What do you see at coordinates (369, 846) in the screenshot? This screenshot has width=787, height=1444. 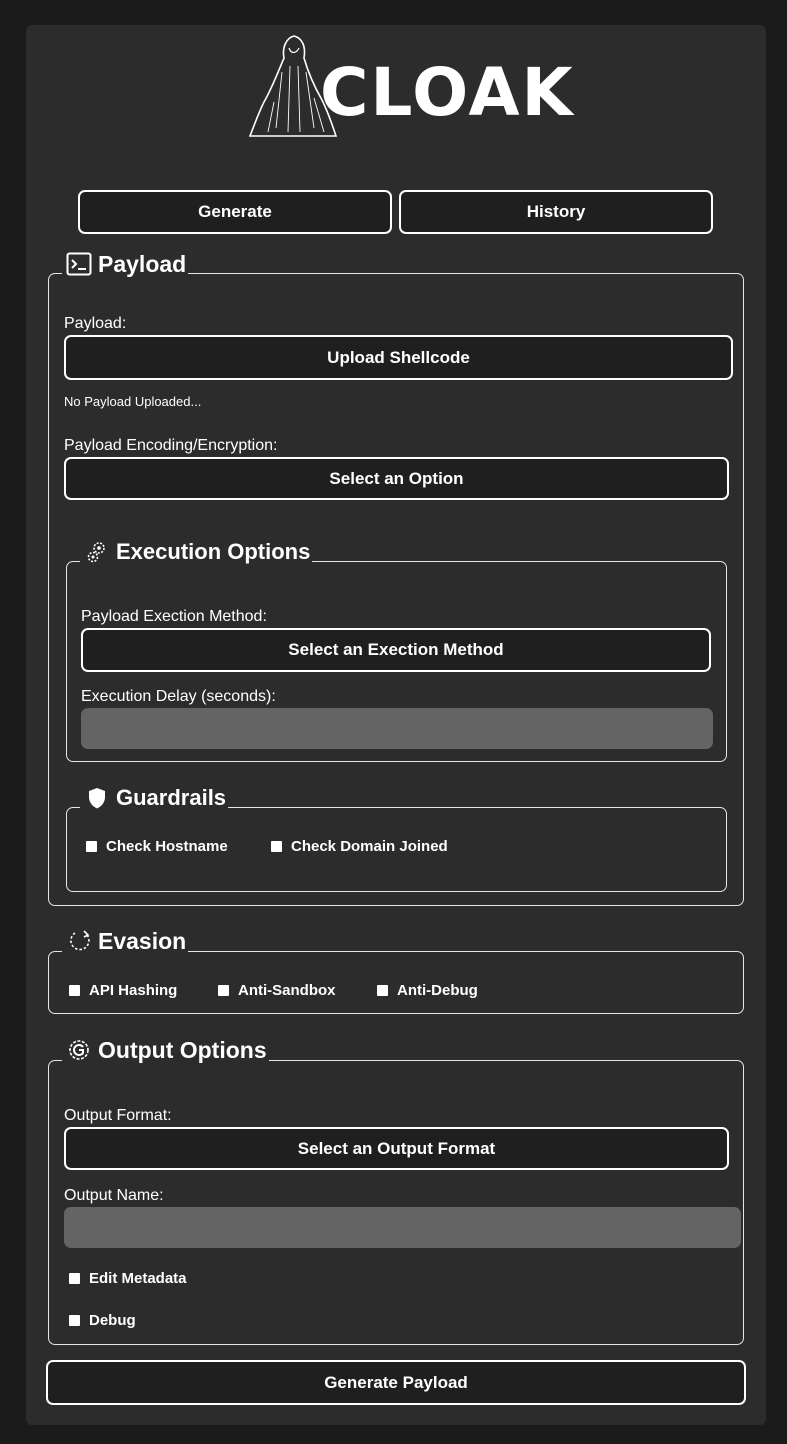 I see `check-domain-joined-label: Check Domain Joined` at bounding box center [369, 846].